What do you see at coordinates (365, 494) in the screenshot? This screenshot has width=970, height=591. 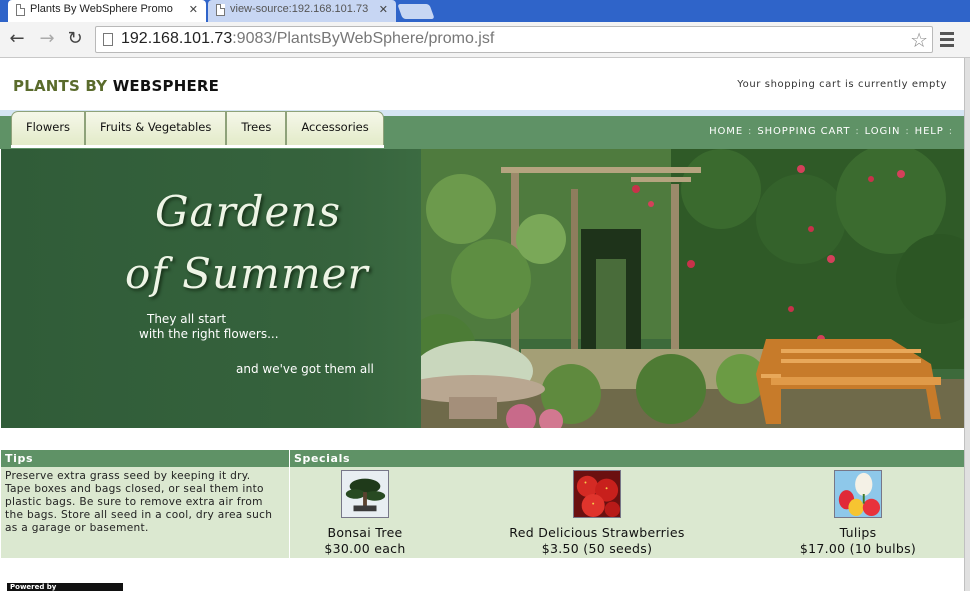 I see `bonsai-tree-thumbnail` at bounding box center [365, 494].